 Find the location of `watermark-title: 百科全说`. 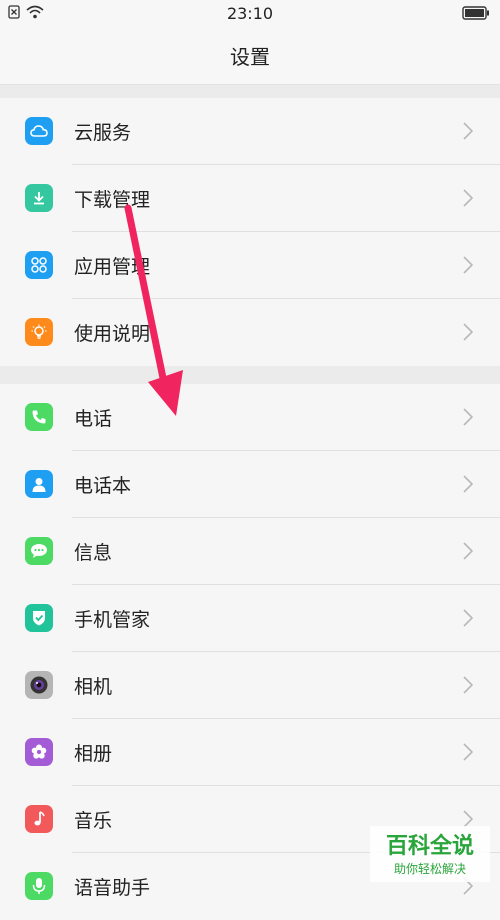

watermark-title: 百科全说 is located at coordinates (429, 846).